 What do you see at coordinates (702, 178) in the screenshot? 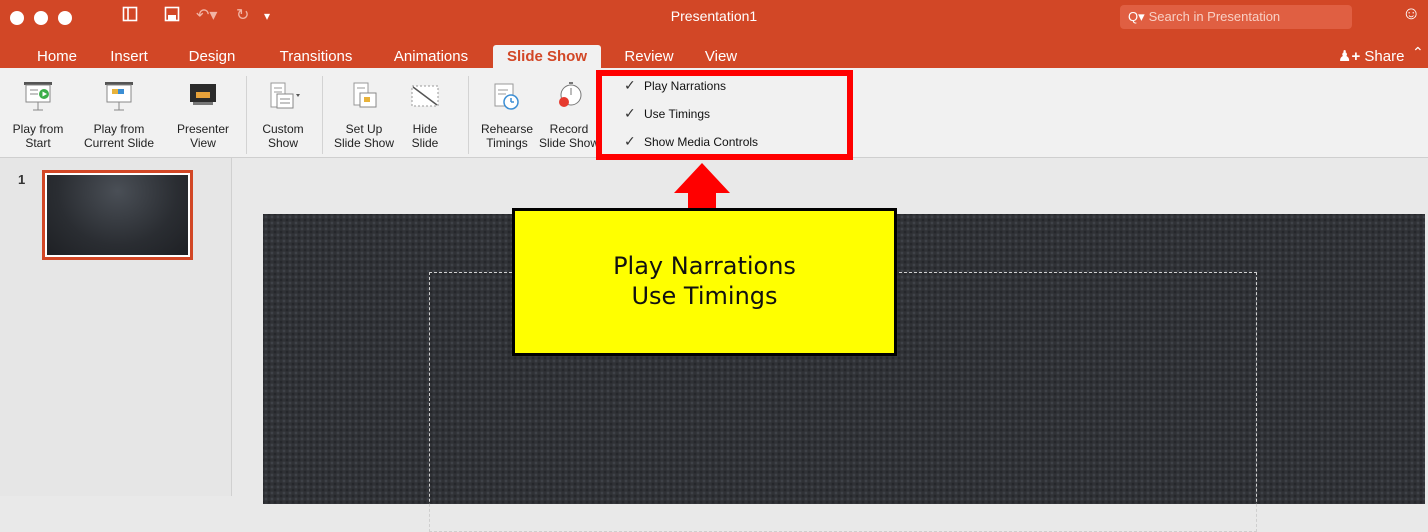
I see `arrow-up-icon` at bounding box center [702, 178].